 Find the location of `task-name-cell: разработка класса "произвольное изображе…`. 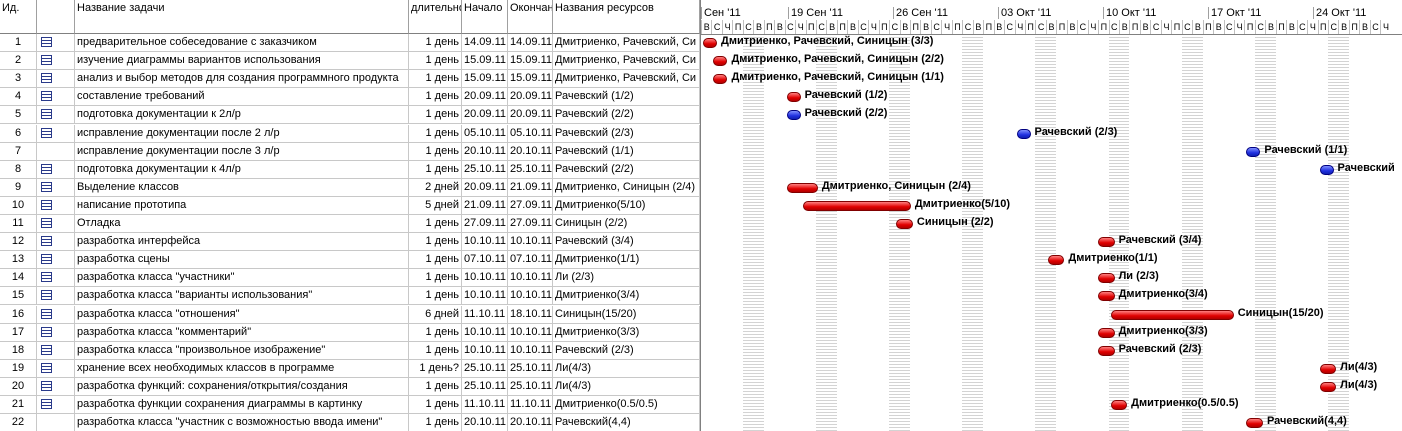

task-name-cell: разработка класса "произвольное изображе… is located at coordinates (242, 350).